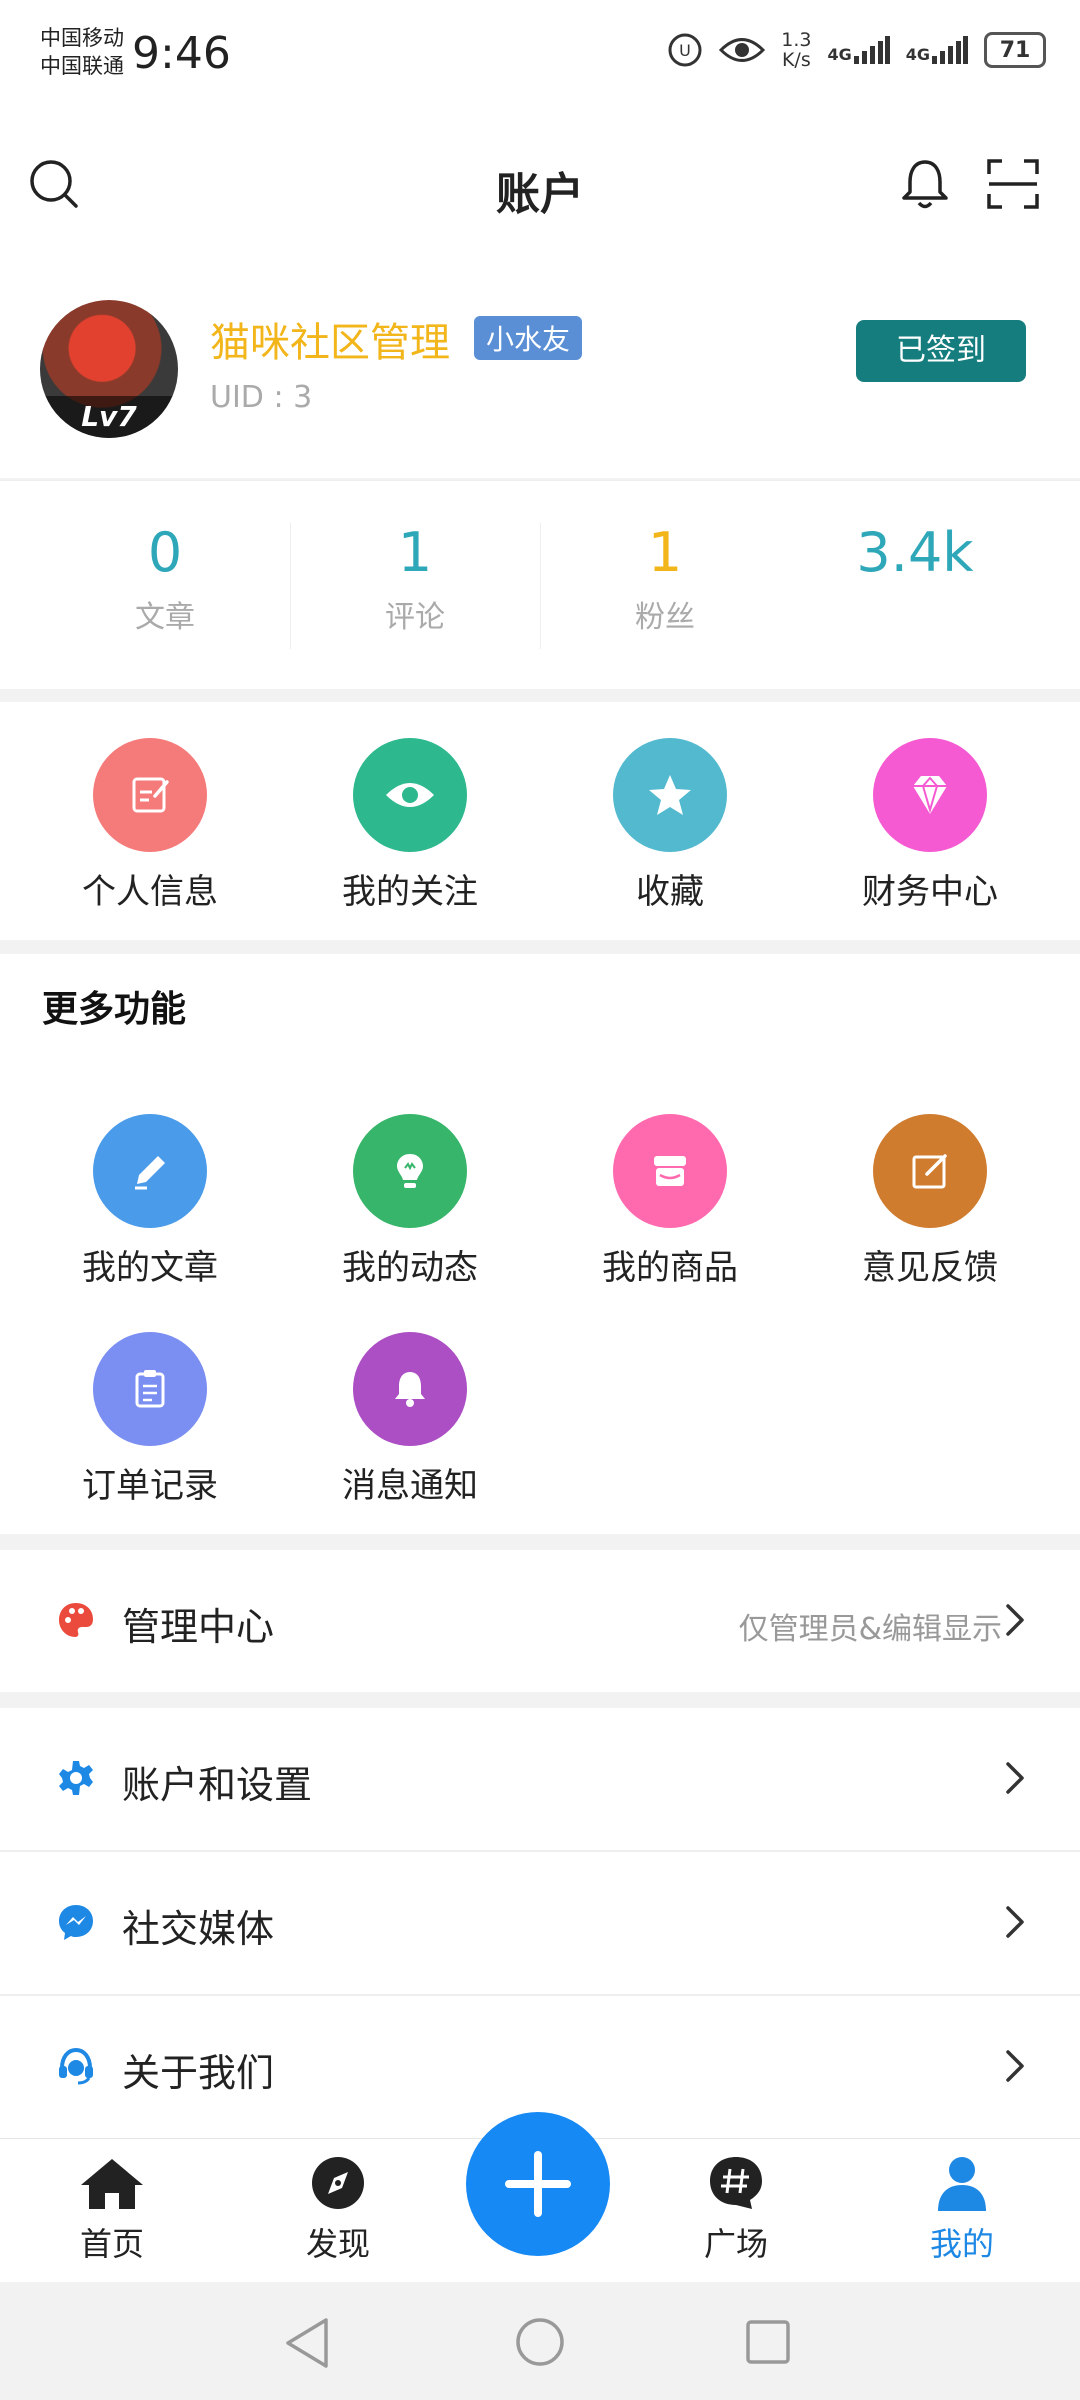 The height and width of the screenshot is (2400, 1080). What do you see at coordinates (82, 38) in the screenshot?
I see `carrier-1: 中国移动` at bounding box center [82, 38].